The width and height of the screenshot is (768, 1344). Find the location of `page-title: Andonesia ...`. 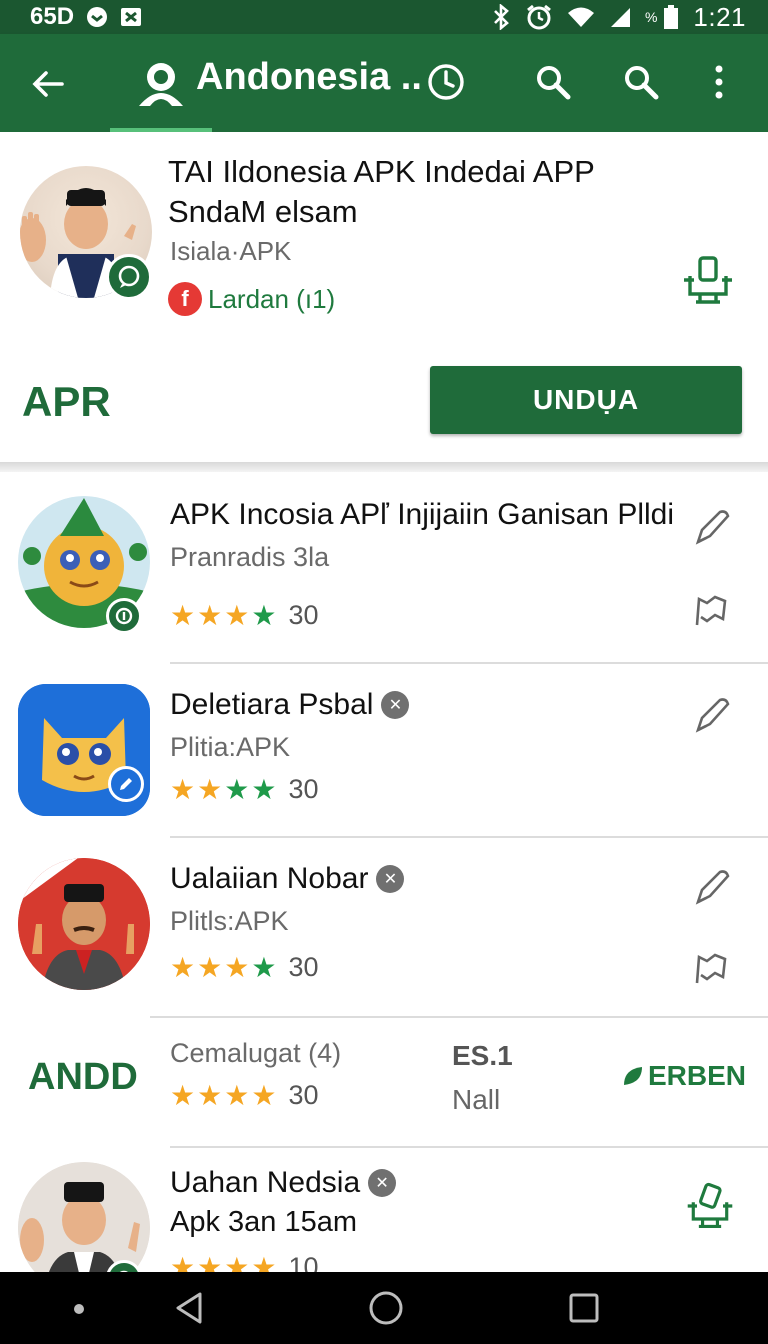

page-title: Andonesia ... is located at coordinates (310, 77).